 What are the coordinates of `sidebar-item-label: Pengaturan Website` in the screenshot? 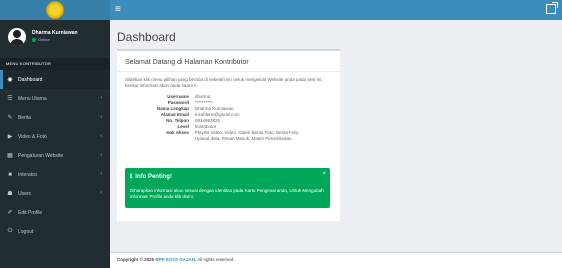 It's located at (41, 155).